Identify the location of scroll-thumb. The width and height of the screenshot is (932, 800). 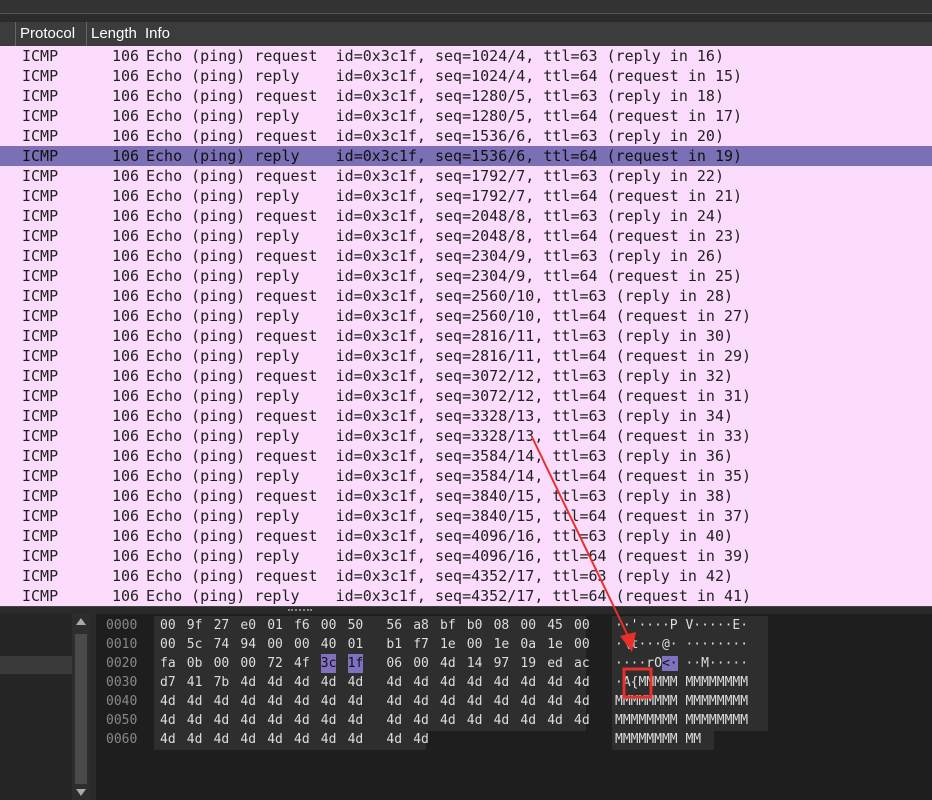
(81, 709).